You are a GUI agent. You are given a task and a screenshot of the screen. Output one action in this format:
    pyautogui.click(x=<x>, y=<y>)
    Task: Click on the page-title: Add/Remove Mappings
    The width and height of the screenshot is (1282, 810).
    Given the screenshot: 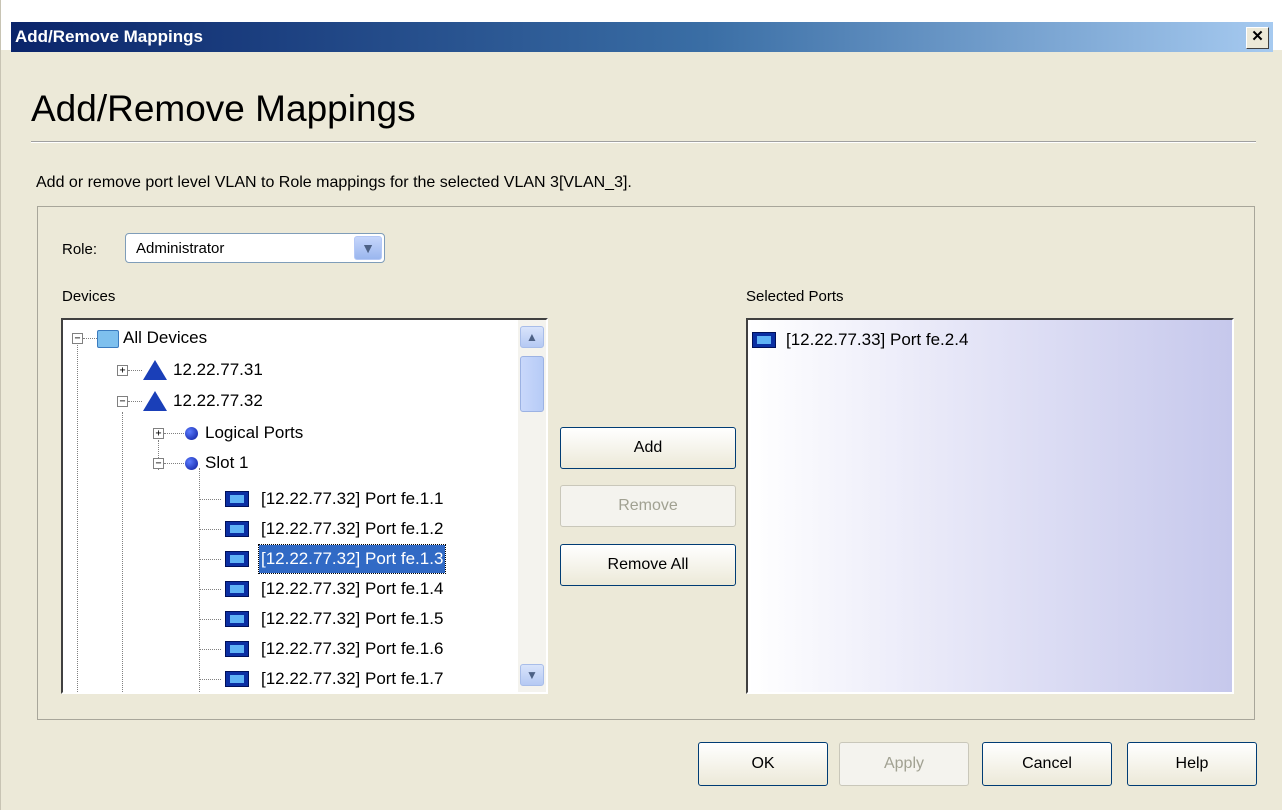 What is the action you would take?
    pyautogui.click(x=223, y=108)
    